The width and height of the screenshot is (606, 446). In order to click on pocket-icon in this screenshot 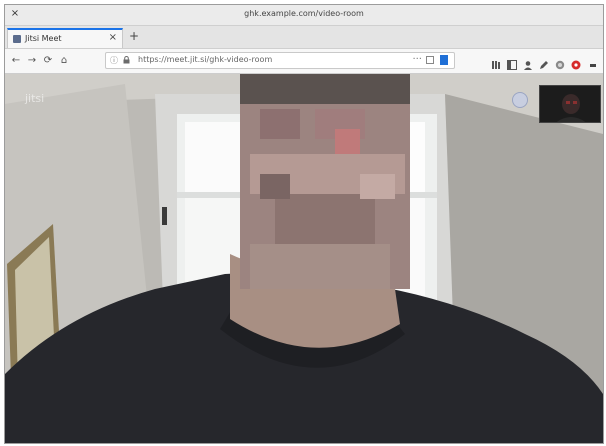, I will do `click(430, 60)`.